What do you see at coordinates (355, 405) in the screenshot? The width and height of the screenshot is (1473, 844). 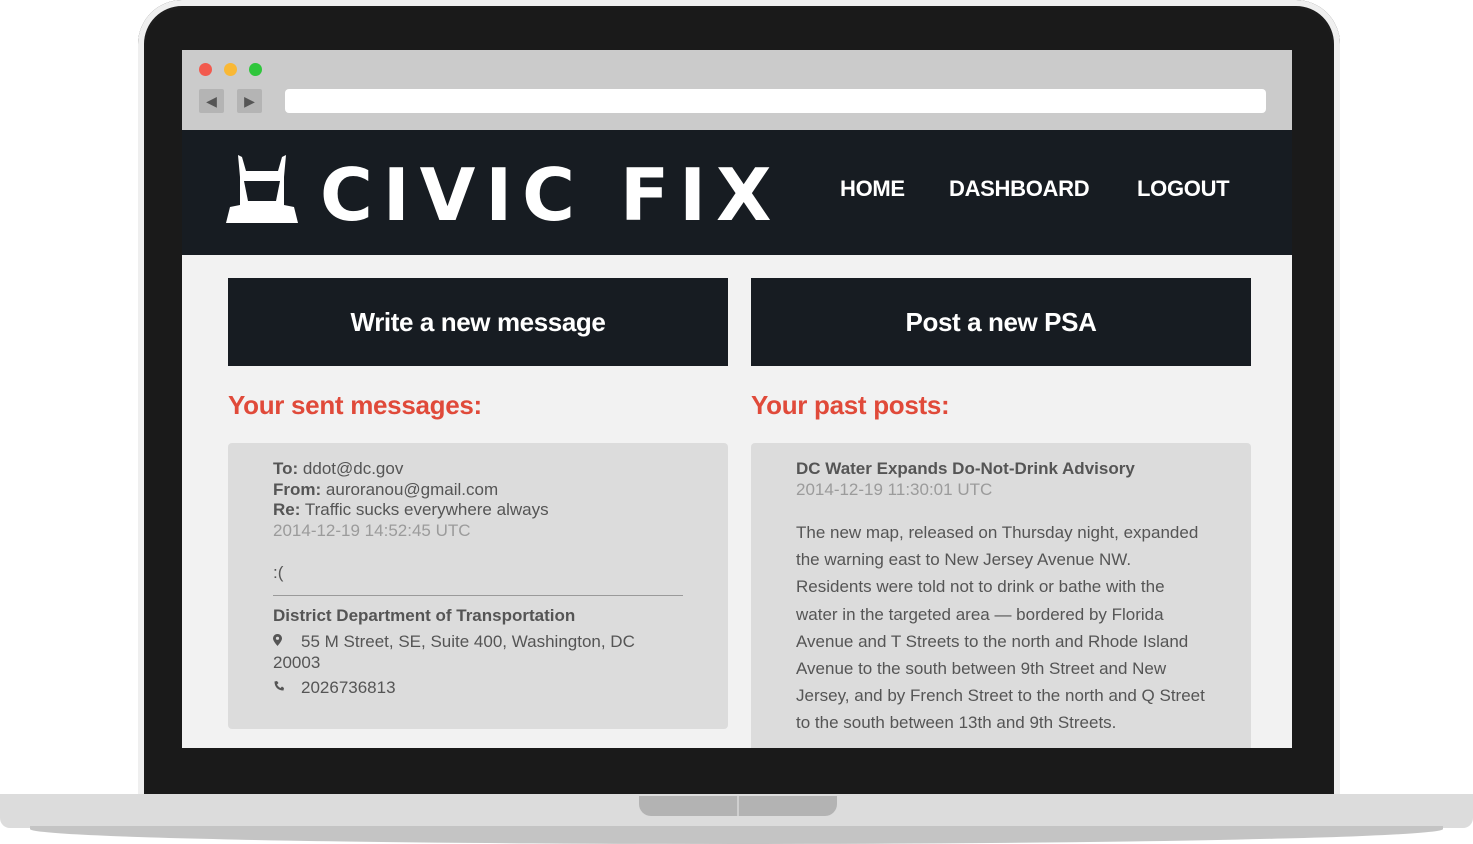 I see `sent-messages-heading: Your sent messages:` at bounding box center [355, 405].